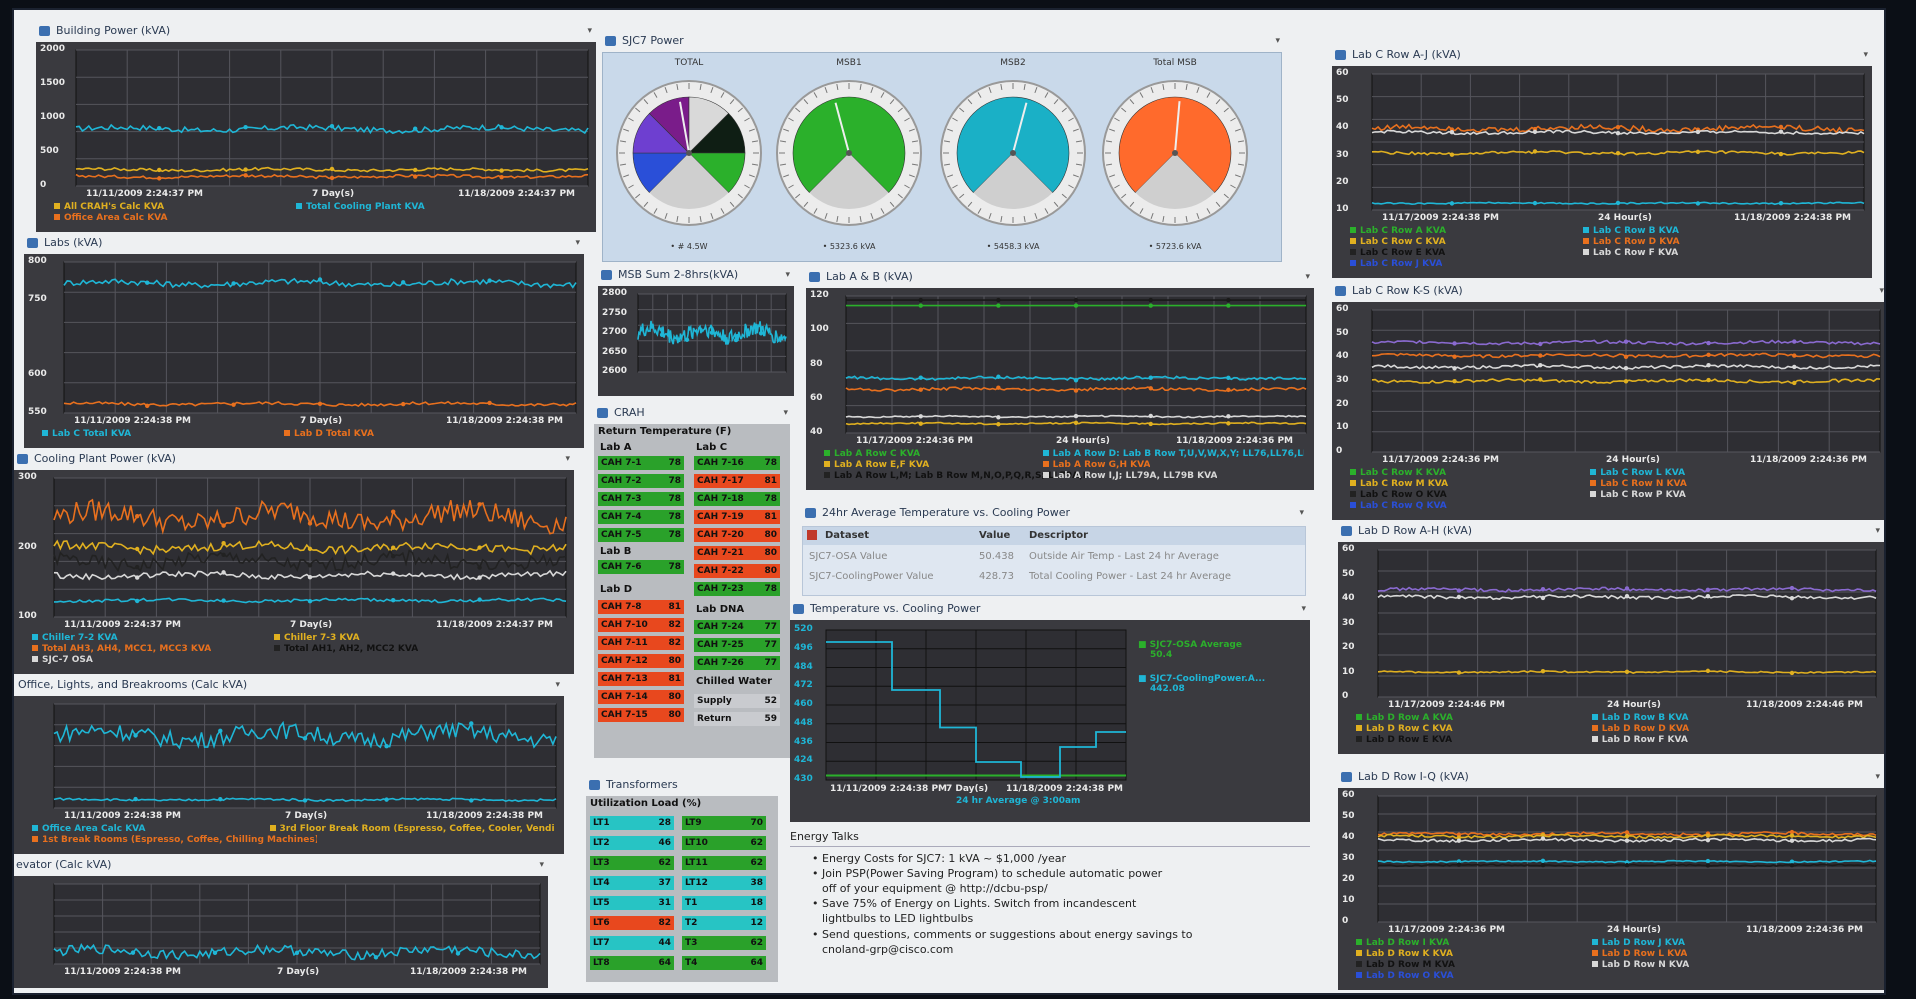 The image size is (1916, 999). What do you see at coordinates (58, 660) in the screenshot?
I see `legend-item: SJC-7 OSA` at bounding box center [58, 660].